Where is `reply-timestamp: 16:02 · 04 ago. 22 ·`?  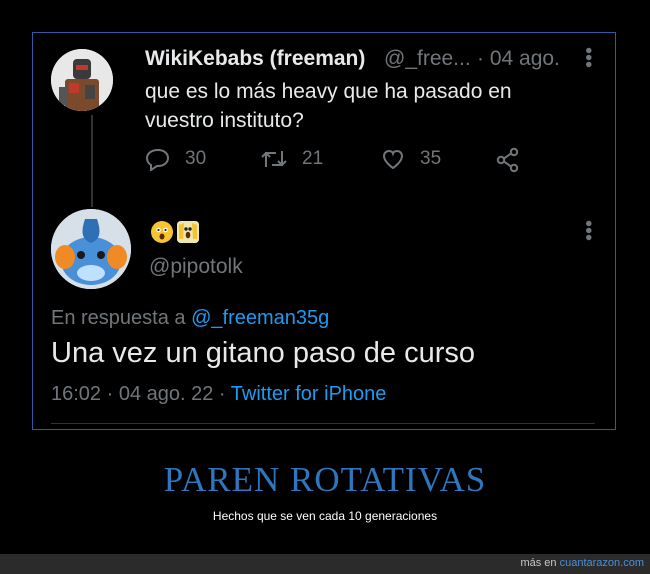 reply-timestamp: 16:02 · 04 ago. 22 · is located at coordinates (138, 394).